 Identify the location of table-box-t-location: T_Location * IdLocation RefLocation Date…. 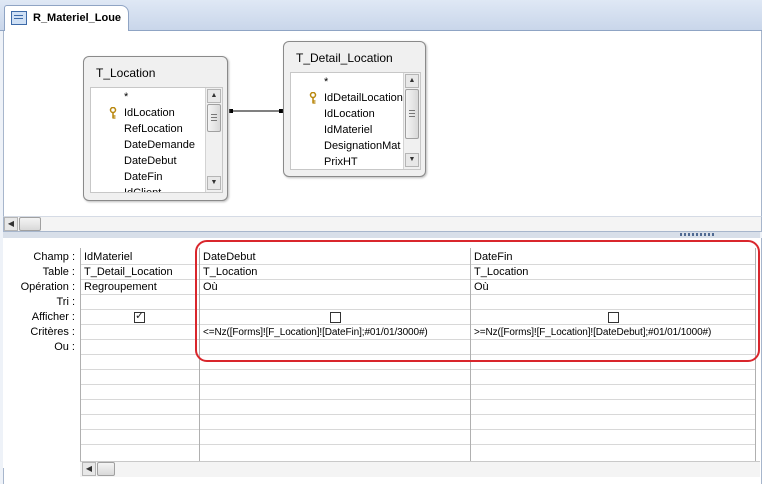
(155, 128).